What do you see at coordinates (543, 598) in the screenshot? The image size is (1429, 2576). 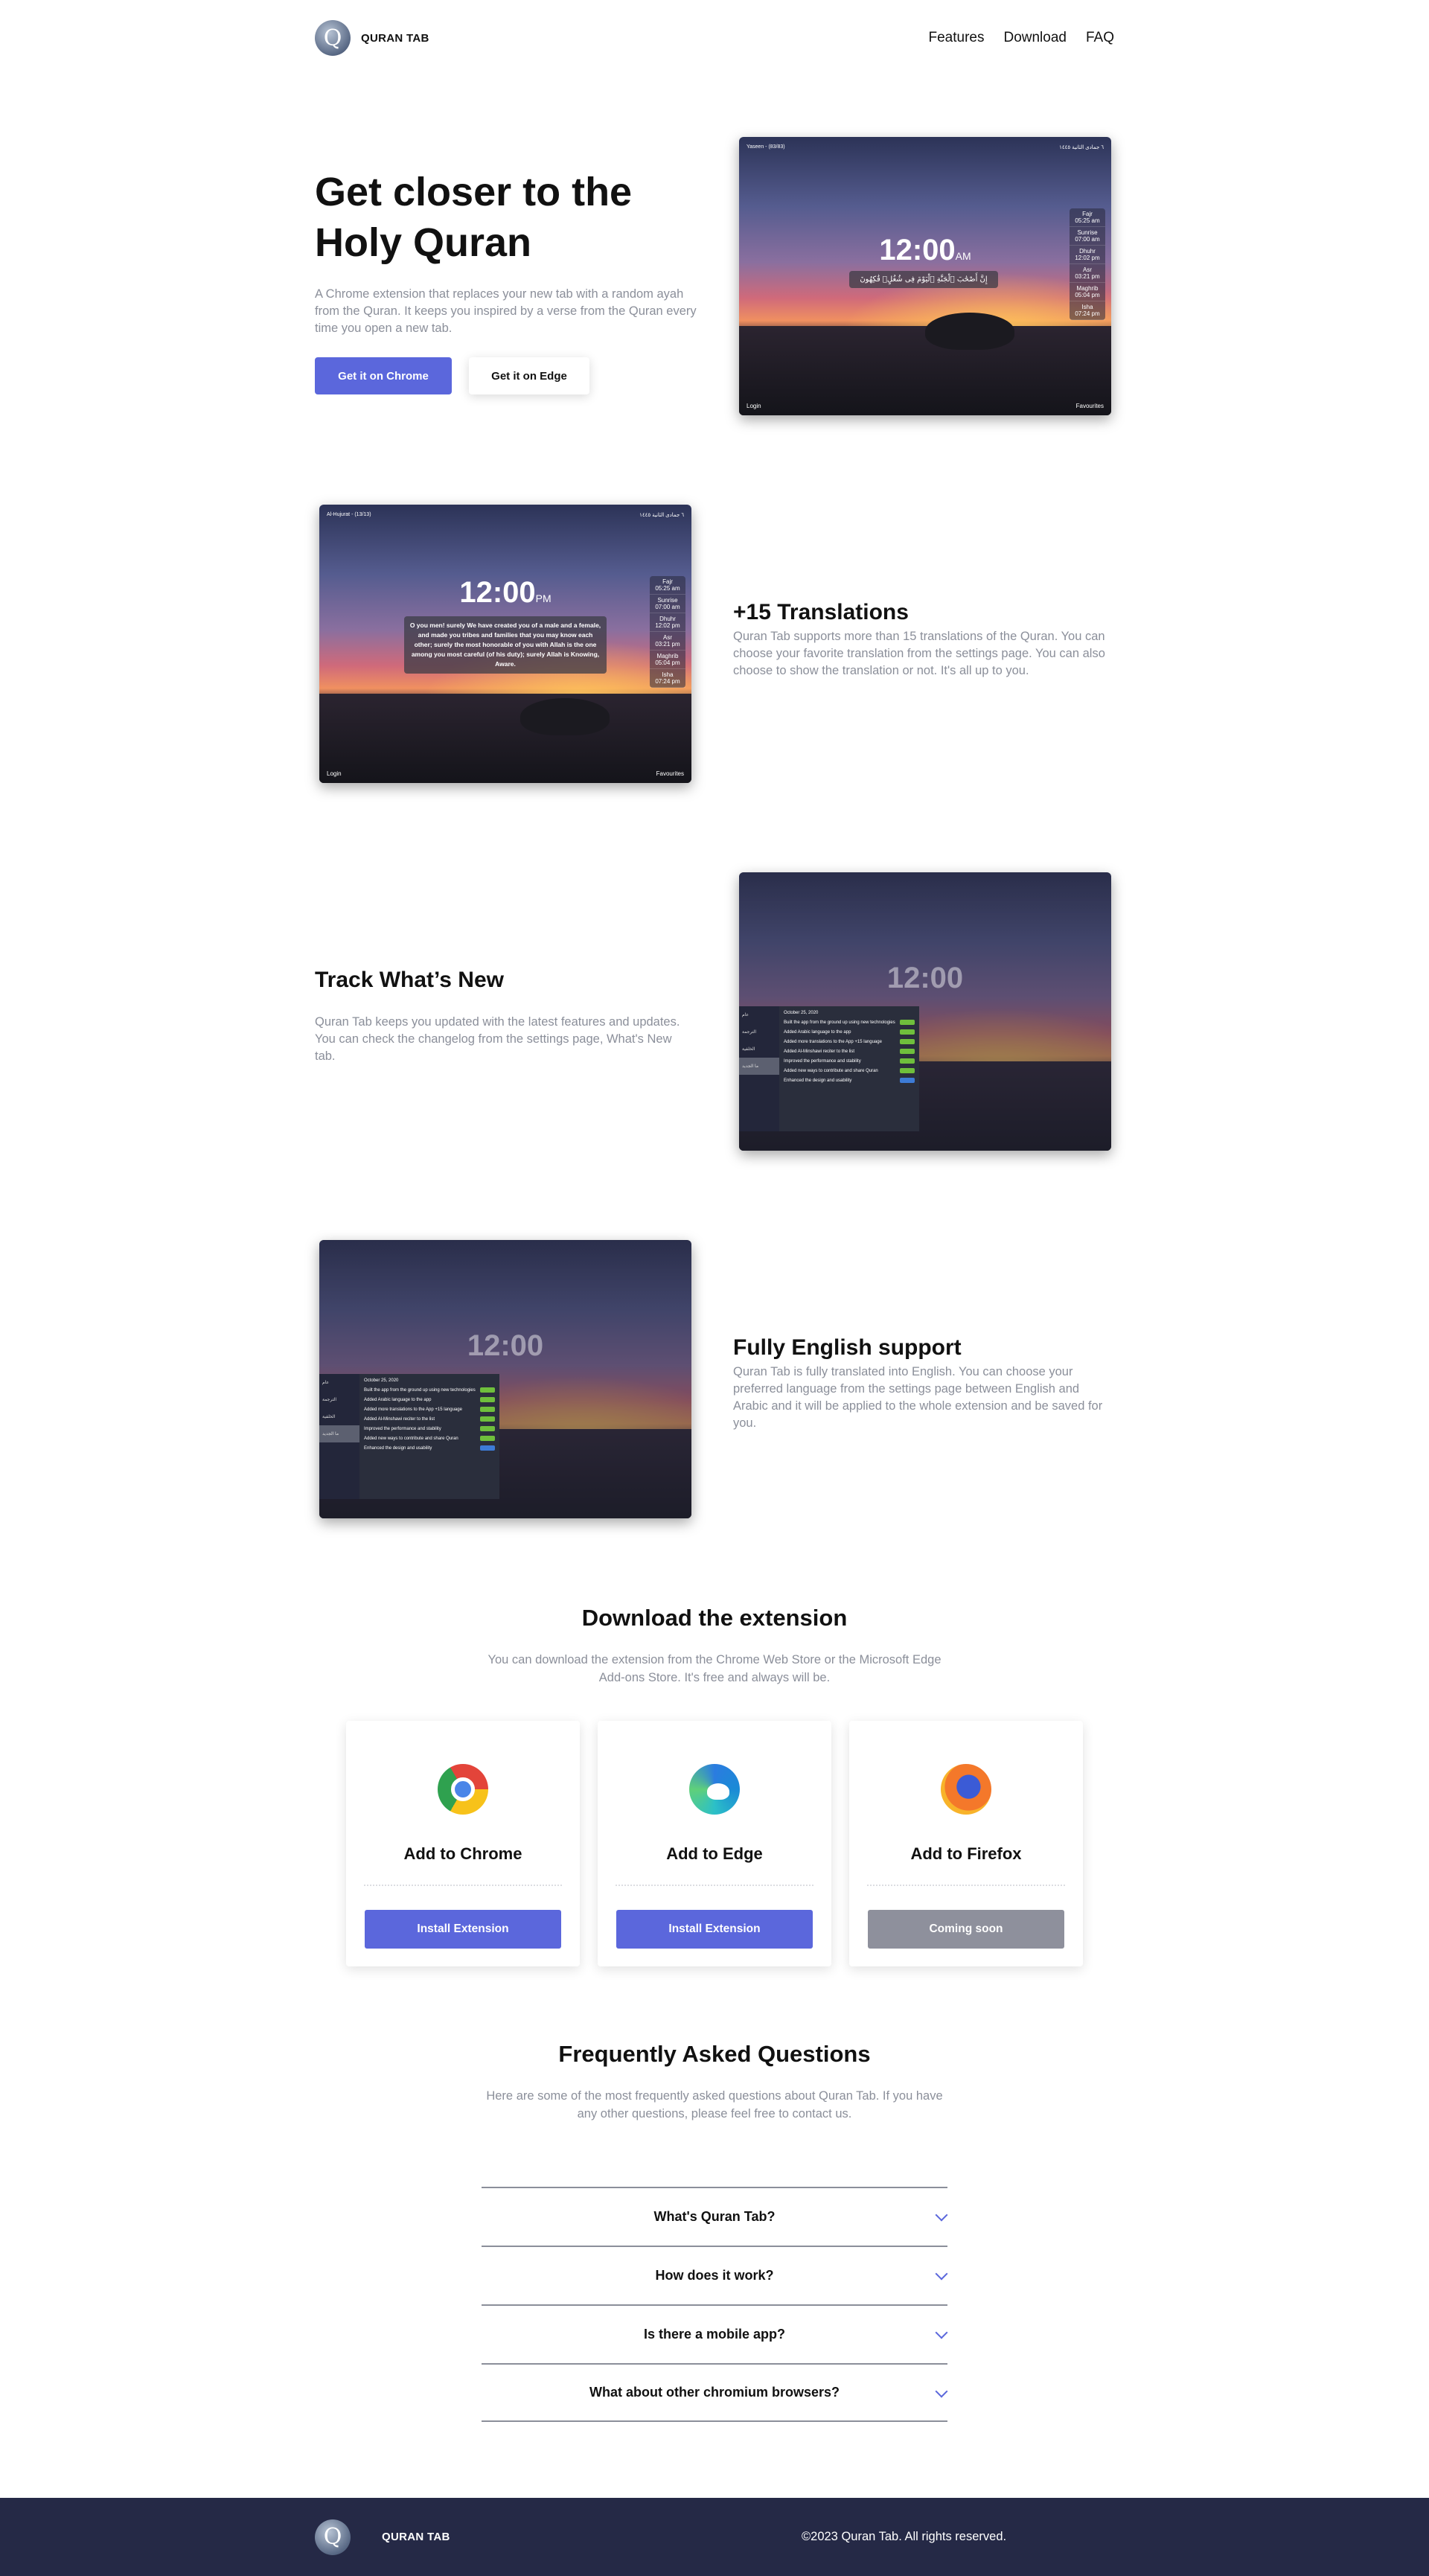 I see `clock-pm: PM` at bounding box center [543, 598].